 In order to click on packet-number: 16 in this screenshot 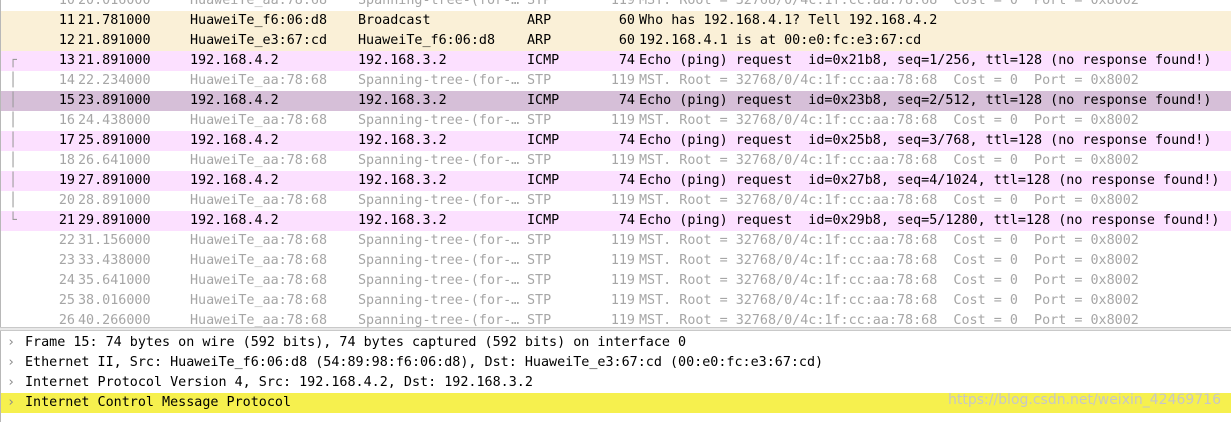, I will do `click(66, 120)`.